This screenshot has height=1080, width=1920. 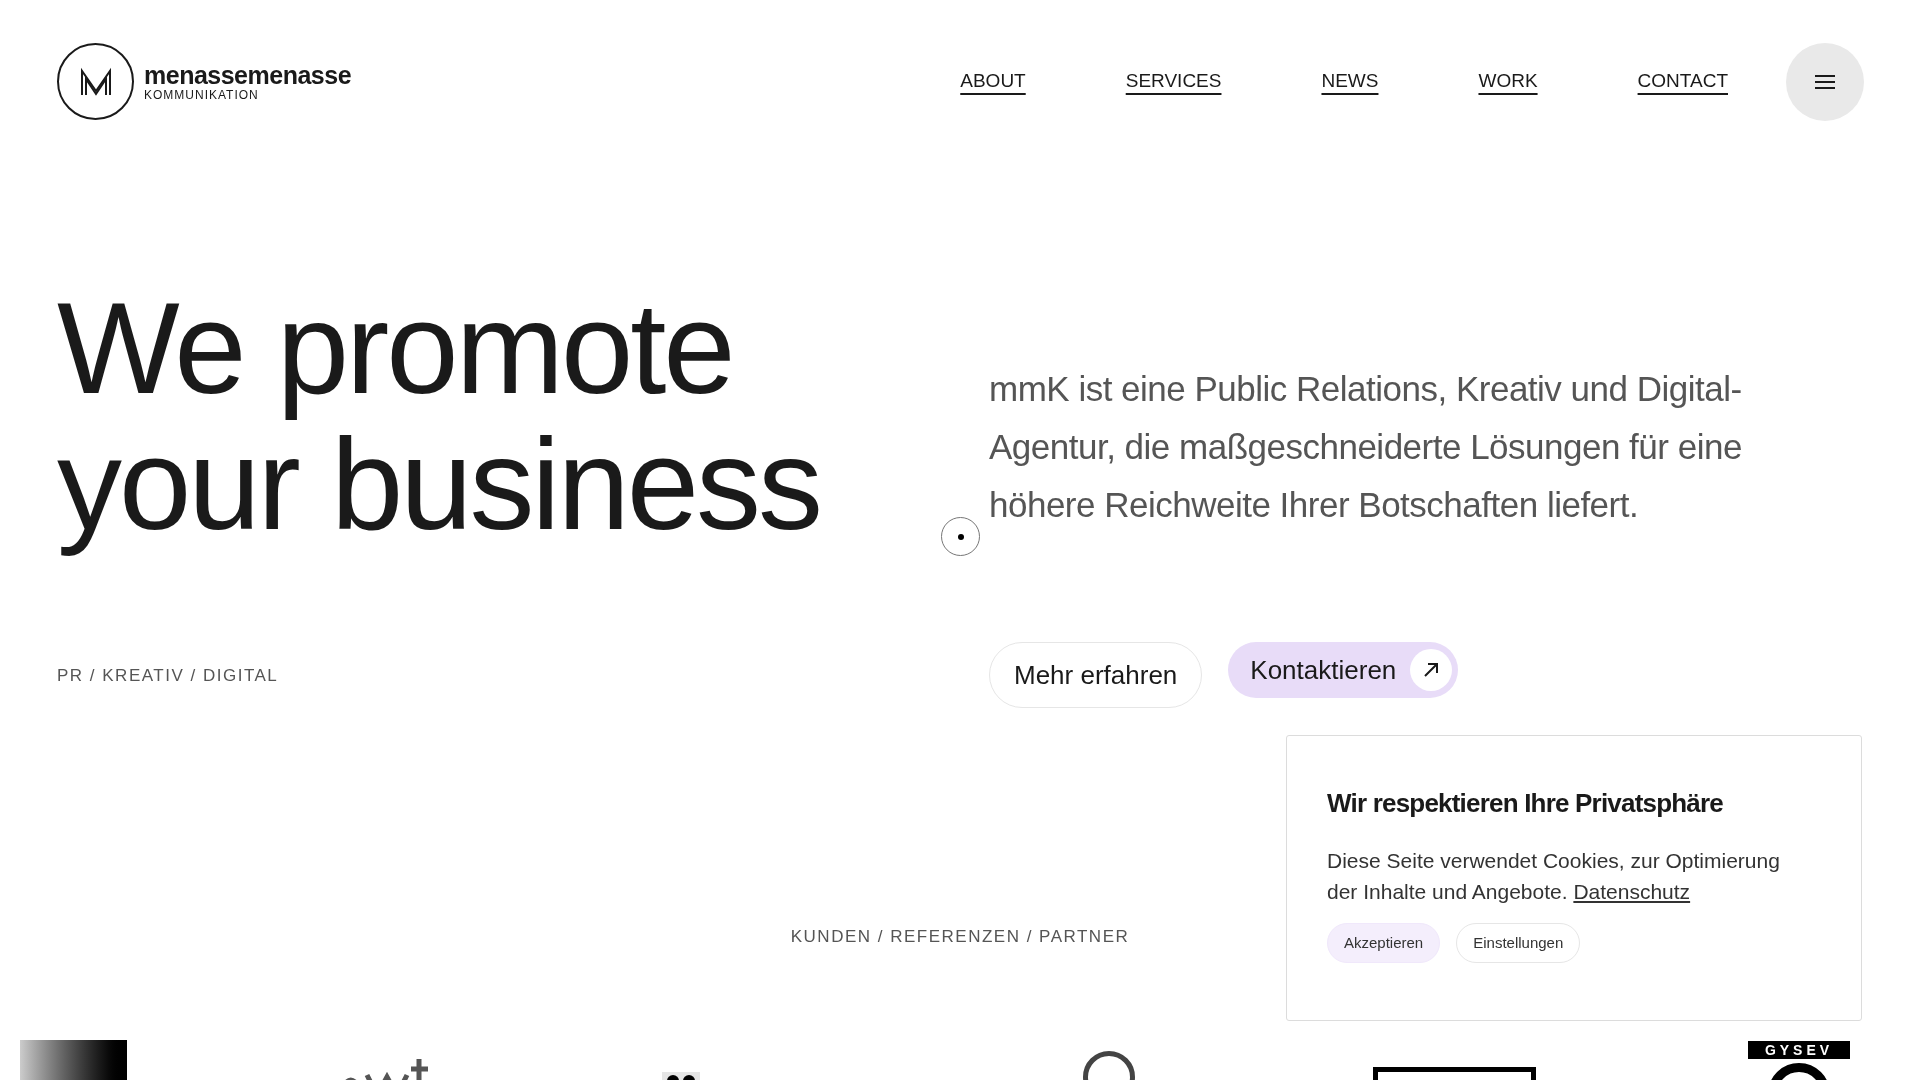 I want to click on clients-heading: KUNDEN / REFERENZEN / PARTNER, so click(x=960, y=937).